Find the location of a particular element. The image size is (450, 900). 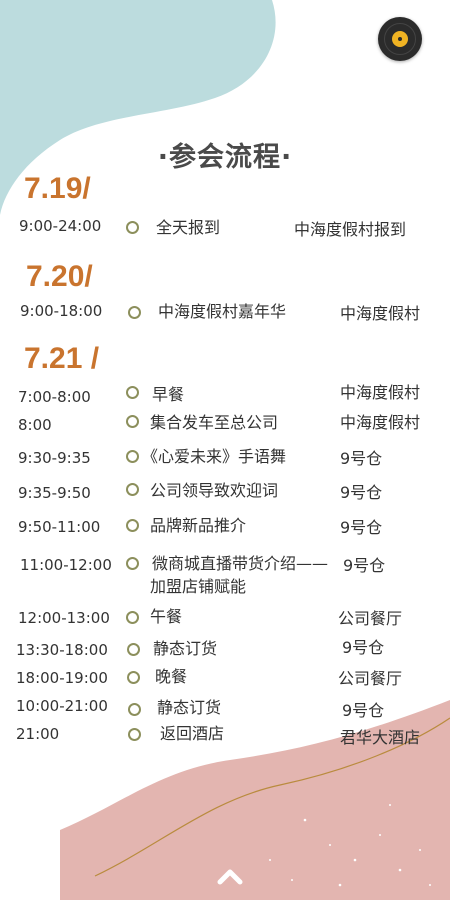

schedule-time: 9:50-11:00 is located at coordinates (59, 527).